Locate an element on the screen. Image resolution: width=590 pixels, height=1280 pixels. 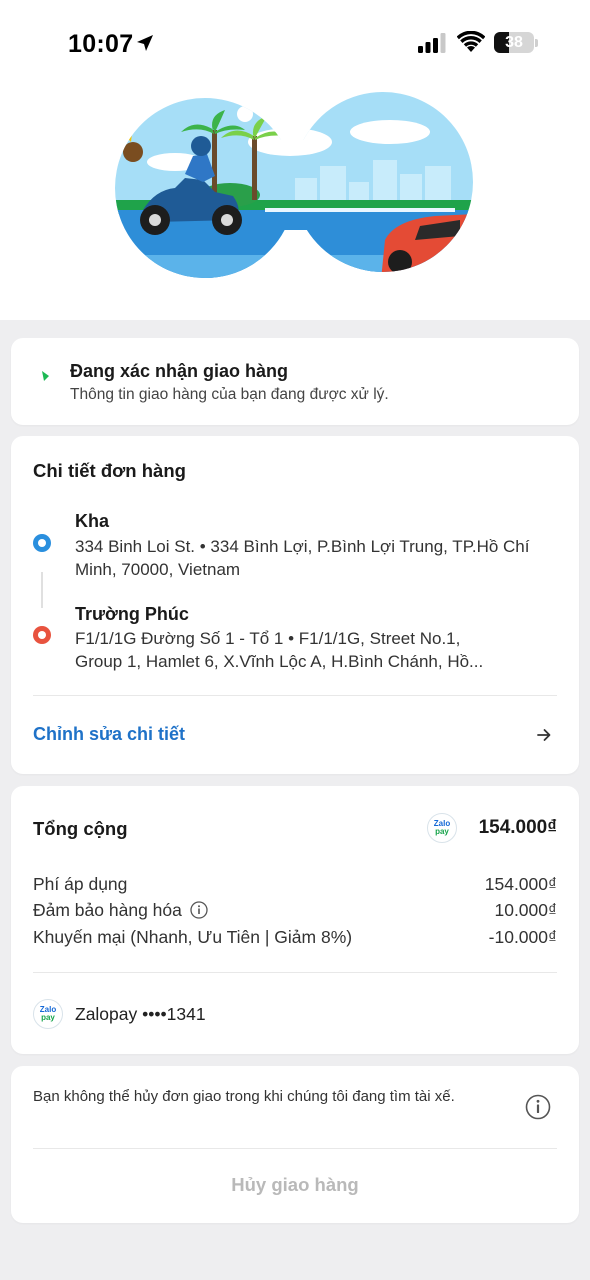
fee-row: Phí áp dụng 154.000₫ is located at coordinates (295, 886).